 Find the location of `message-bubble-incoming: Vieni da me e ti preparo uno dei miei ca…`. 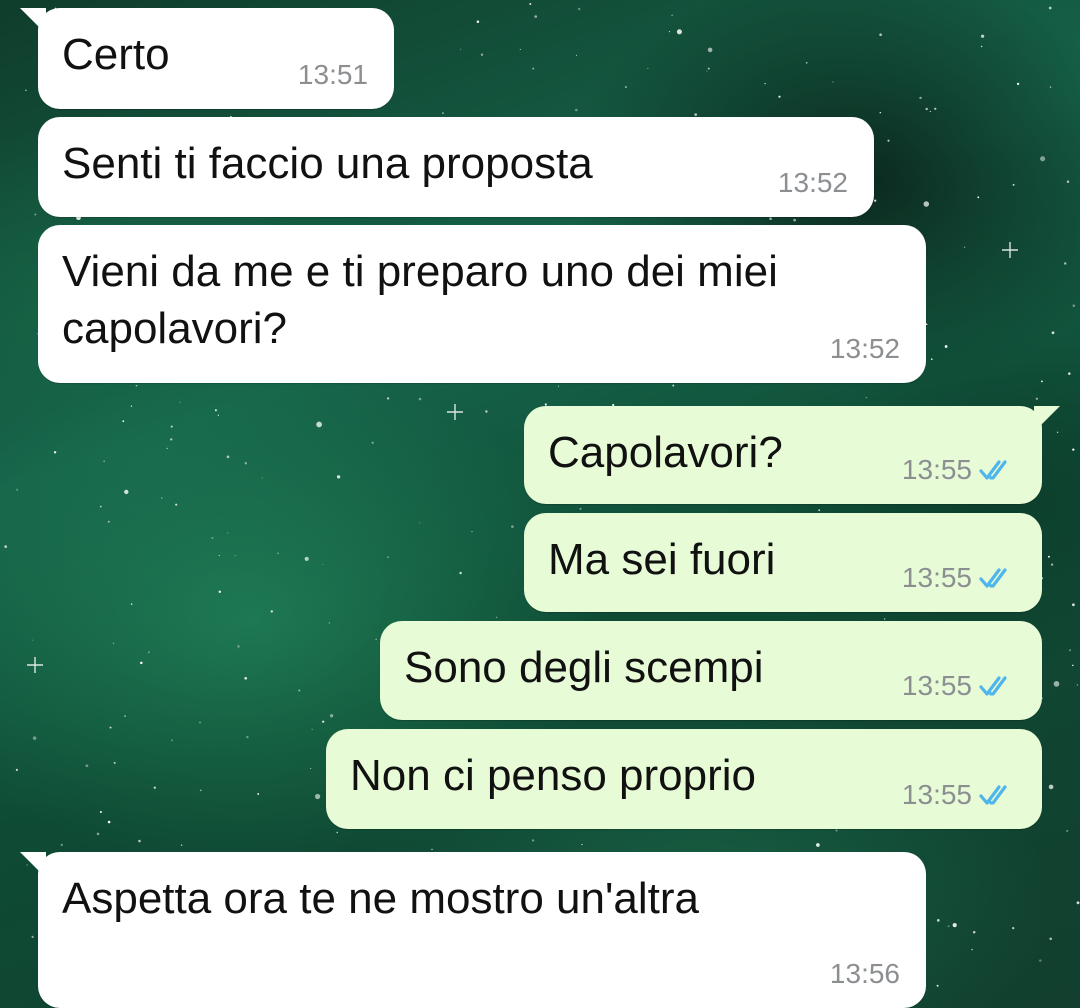

message-bubble-incoming: Vieni da me e ti preparo uno dei miei ca… is located at coordinates (482, 304).